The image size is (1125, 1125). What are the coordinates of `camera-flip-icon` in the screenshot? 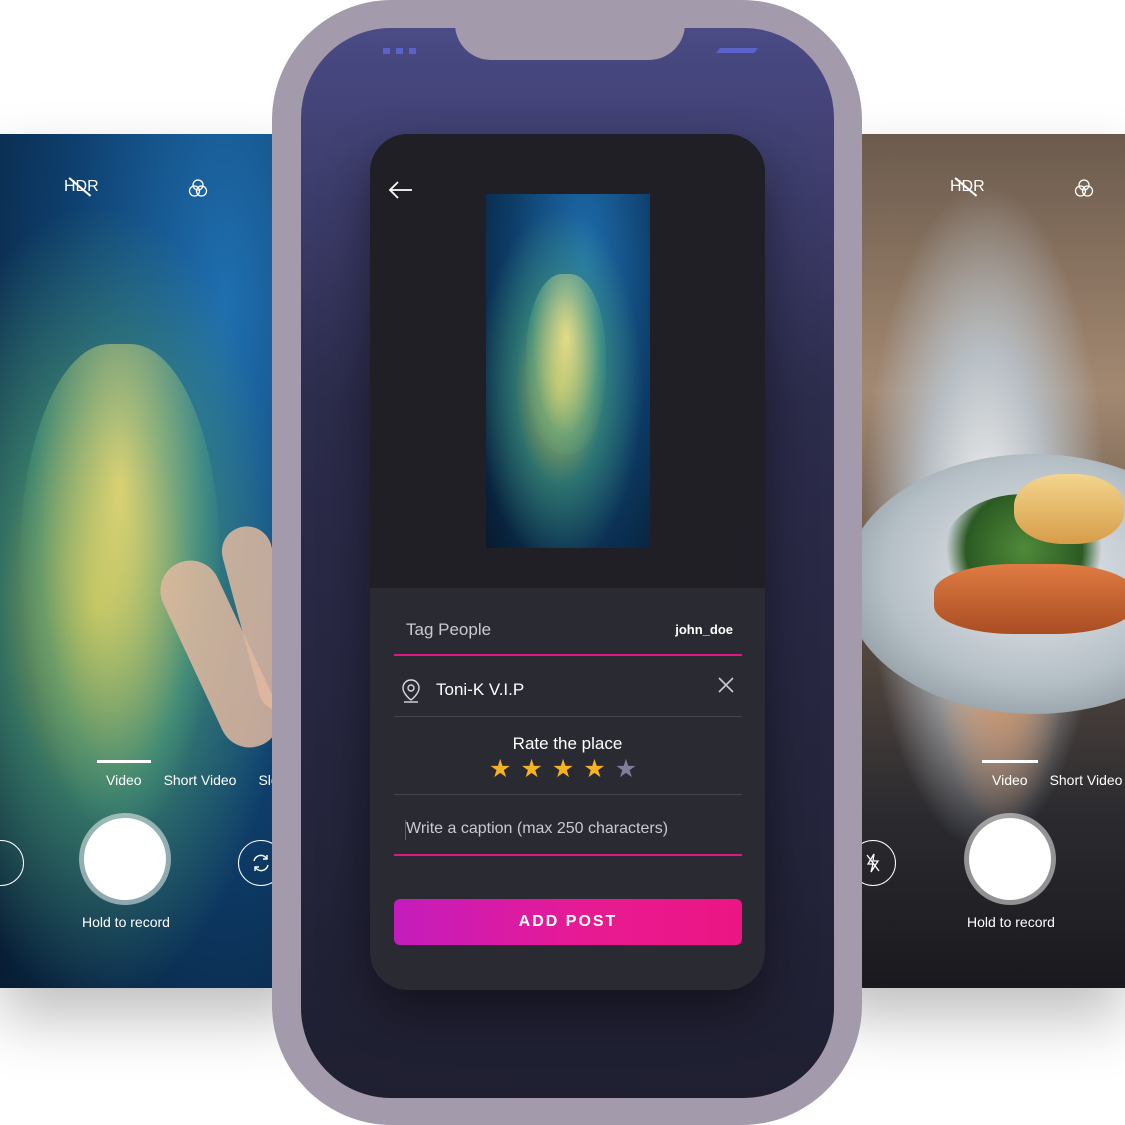 It's located at (261, 863).